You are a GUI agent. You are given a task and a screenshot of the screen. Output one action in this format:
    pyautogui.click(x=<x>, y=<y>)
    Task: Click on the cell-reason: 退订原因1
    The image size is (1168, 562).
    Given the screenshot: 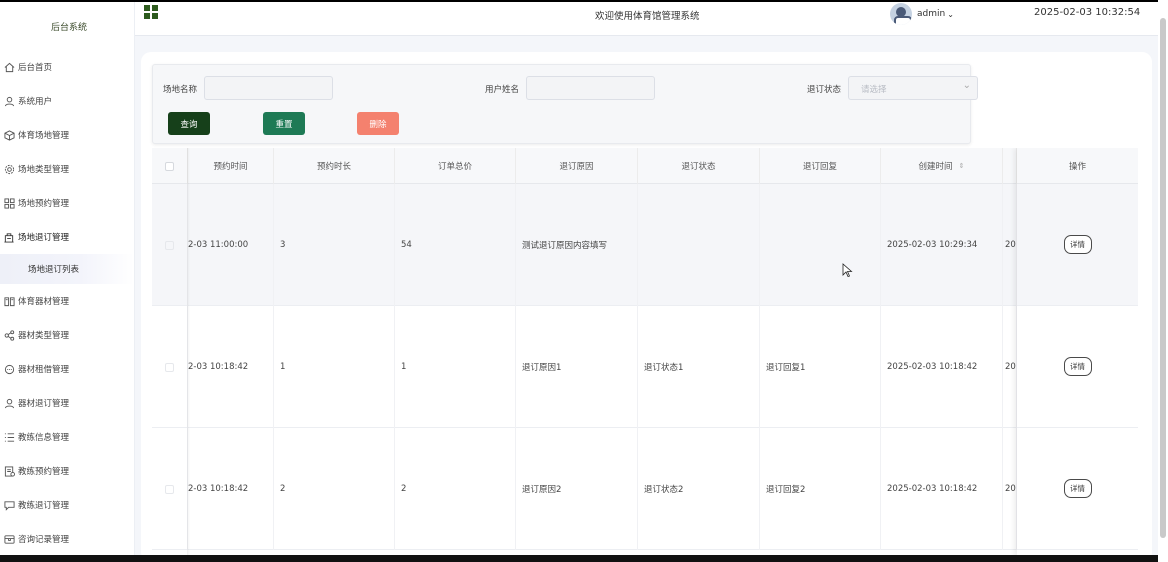 What is the action you would take?
    pyautogui.click(x=577, y=367)
    